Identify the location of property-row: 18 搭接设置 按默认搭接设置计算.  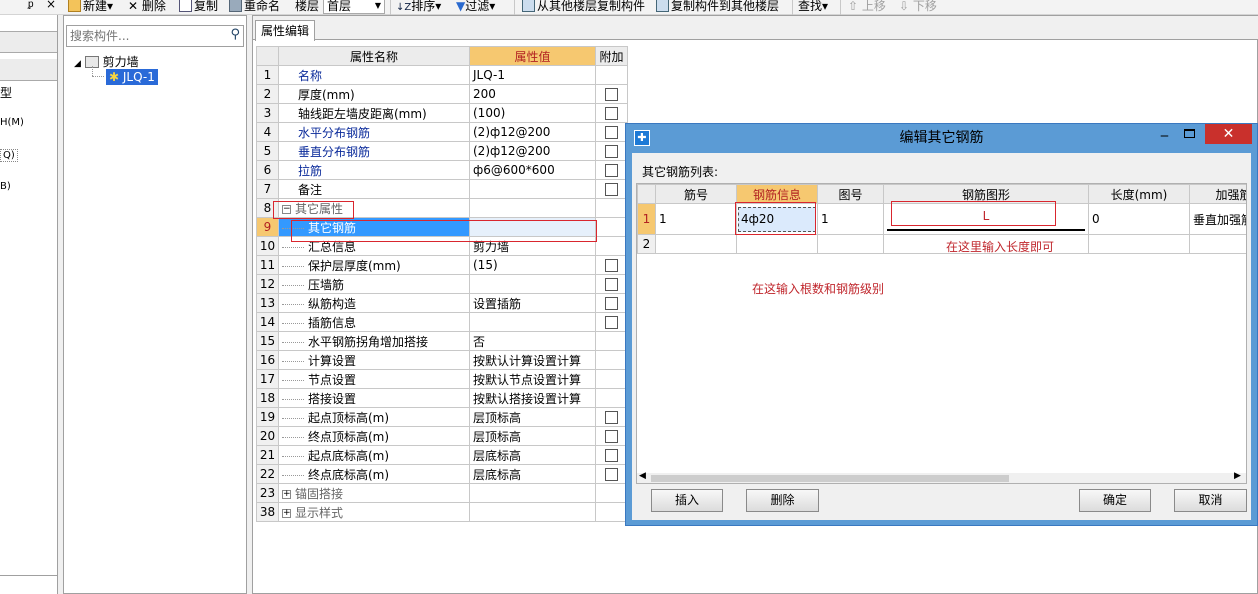
(442, 398).